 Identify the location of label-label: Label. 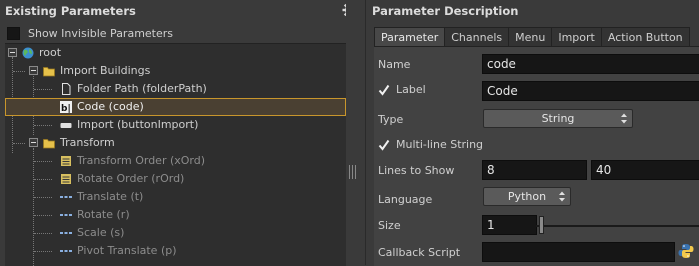
(411, 89).